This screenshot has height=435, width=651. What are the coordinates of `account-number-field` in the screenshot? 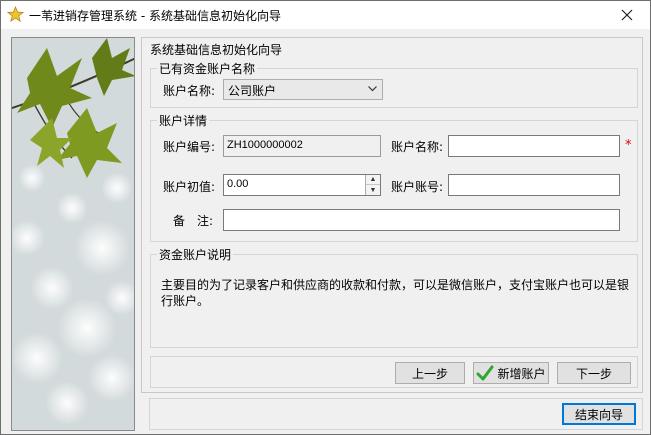 It's located at (534, 185).